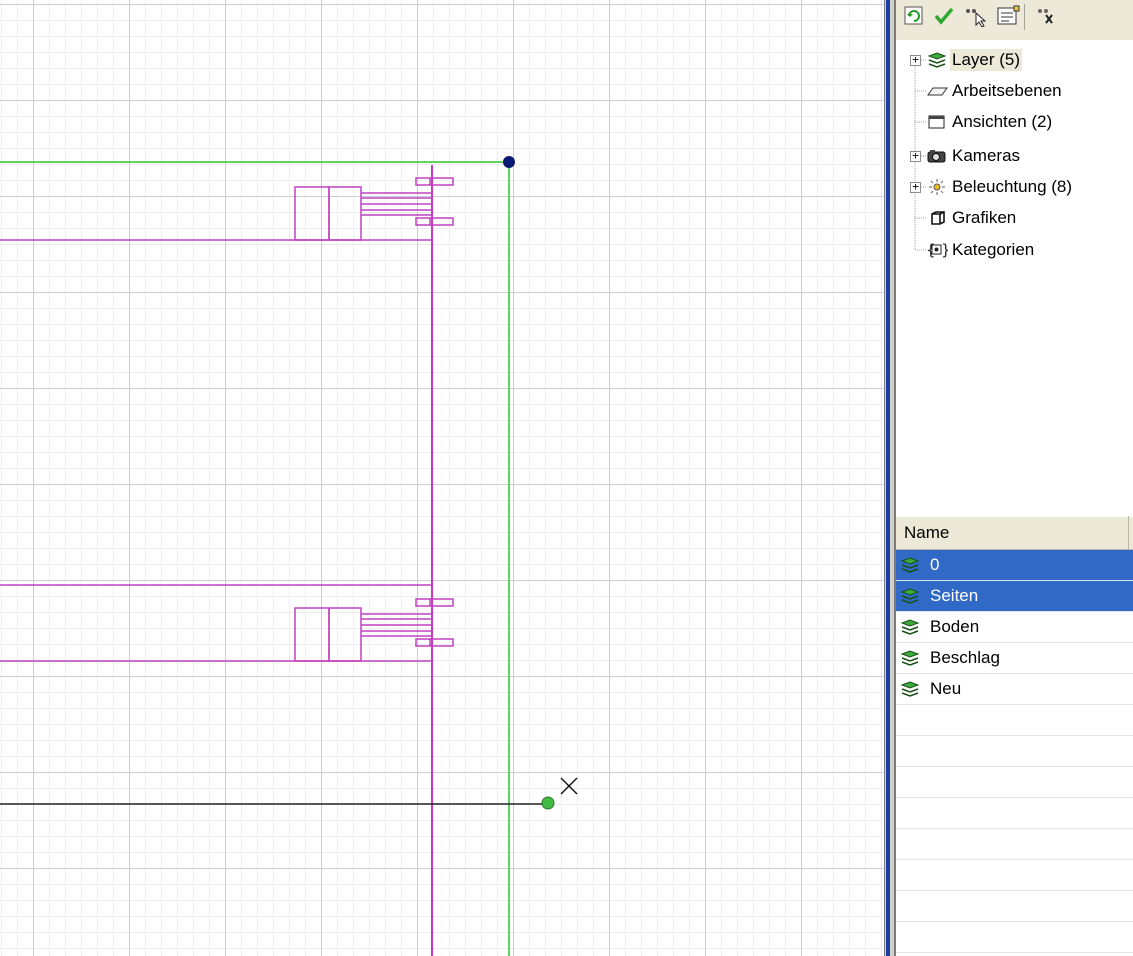  What do you see at coordinates (915, 60) in the screenshot?
I see `expand-layer-button: +` at bounding box center [915, 60].